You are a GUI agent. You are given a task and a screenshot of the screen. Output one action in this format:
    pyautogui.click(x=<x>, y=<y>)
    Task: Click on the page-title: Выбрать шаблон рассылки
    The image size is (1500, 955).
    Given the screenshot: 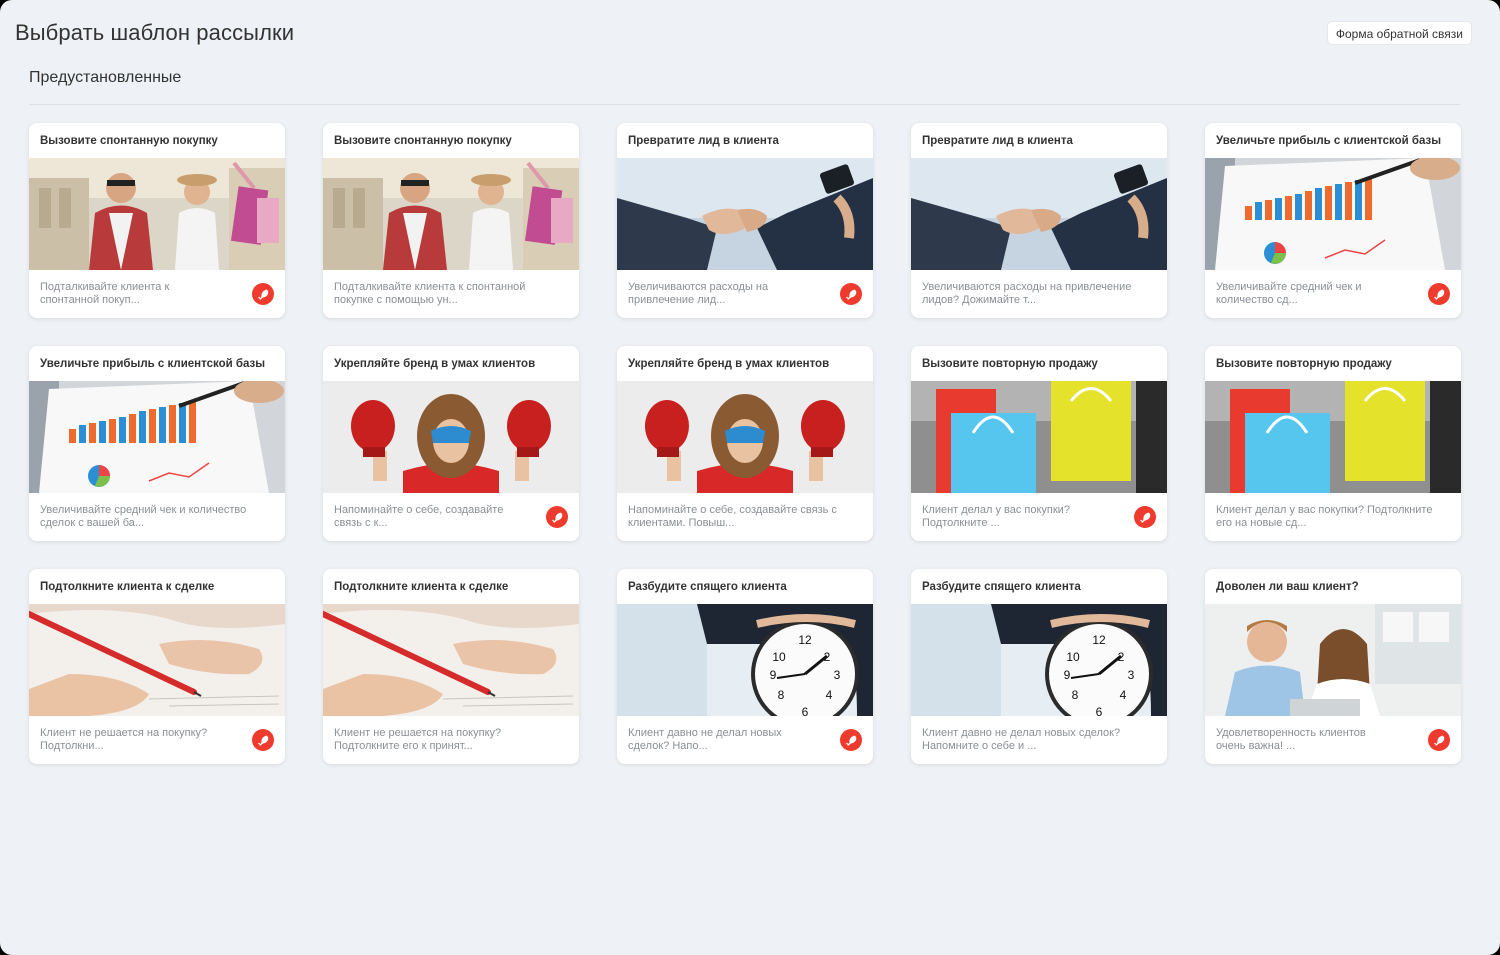 What is the action you would take?
    pyautogui.click(x=155, y=32)
    